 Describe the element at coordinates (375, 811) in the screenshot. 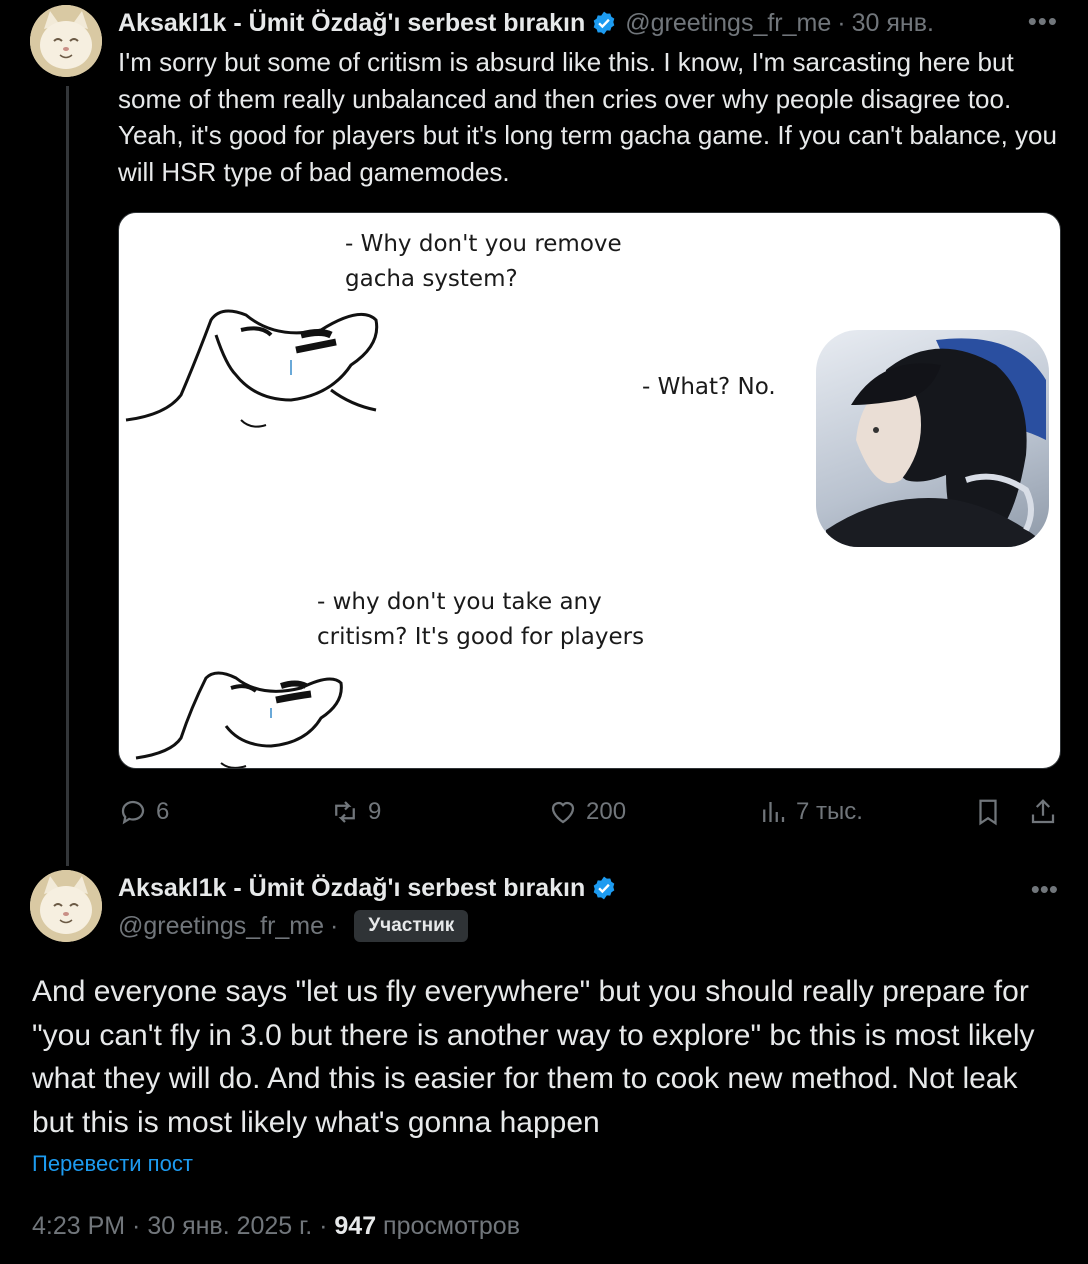

I see `repost-count: 9` at that location.